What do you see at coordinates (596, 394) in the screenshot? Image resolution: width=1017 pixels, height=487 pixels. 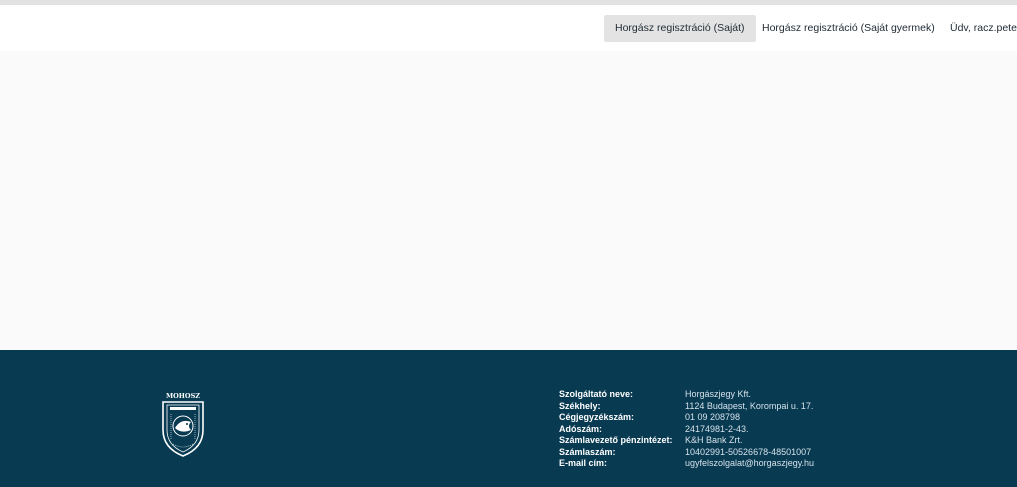 I see `info-label: Szolgáltató neve:` at bounding box center [596, 394].